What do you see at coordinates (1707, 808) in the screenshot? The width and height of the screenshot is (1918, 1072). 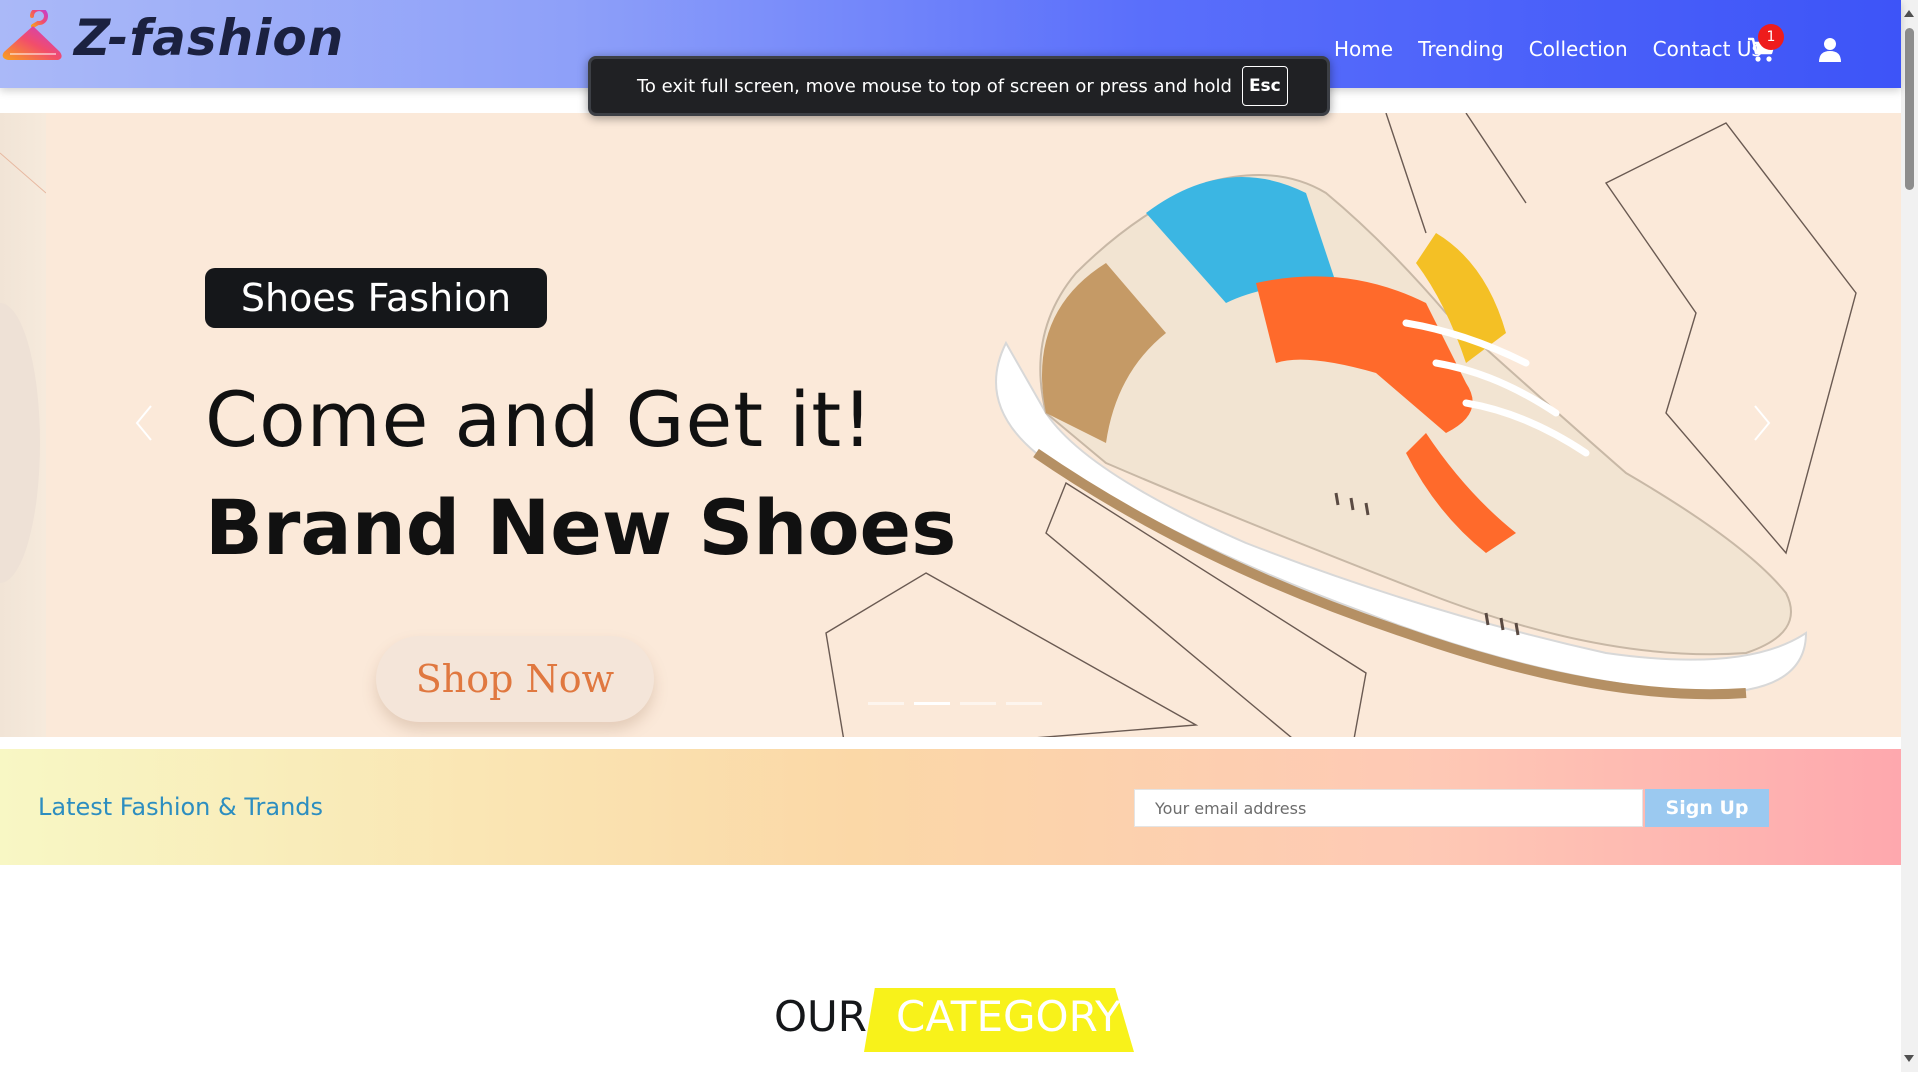 I see `sign-up-button: Sign Up` at bounding box center [1707, 808].